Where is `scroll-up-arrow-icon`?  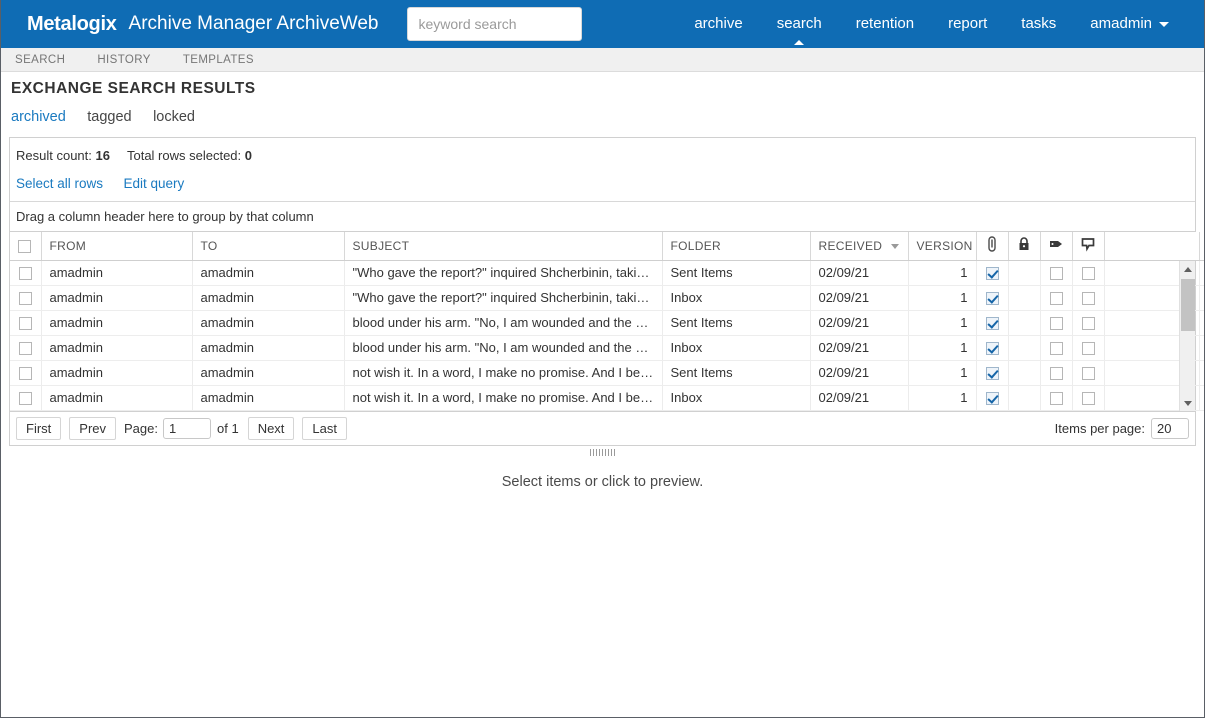
scroll-up-arrow-icon is located at coordinates (1188, 269).